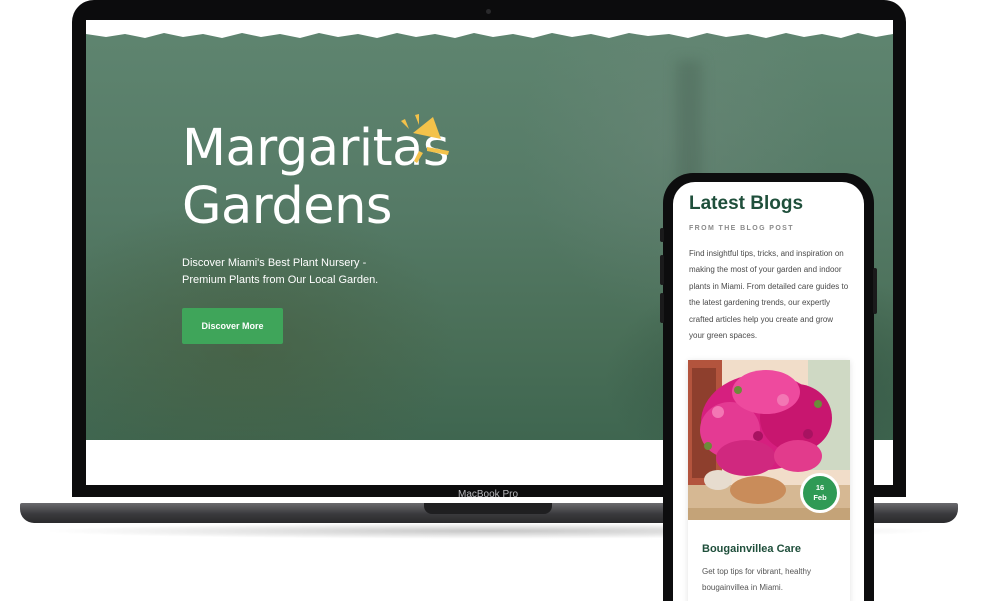 The width and height of the screenshot is (989, 601). I want to click on phone-power-button, so click(875, 291).